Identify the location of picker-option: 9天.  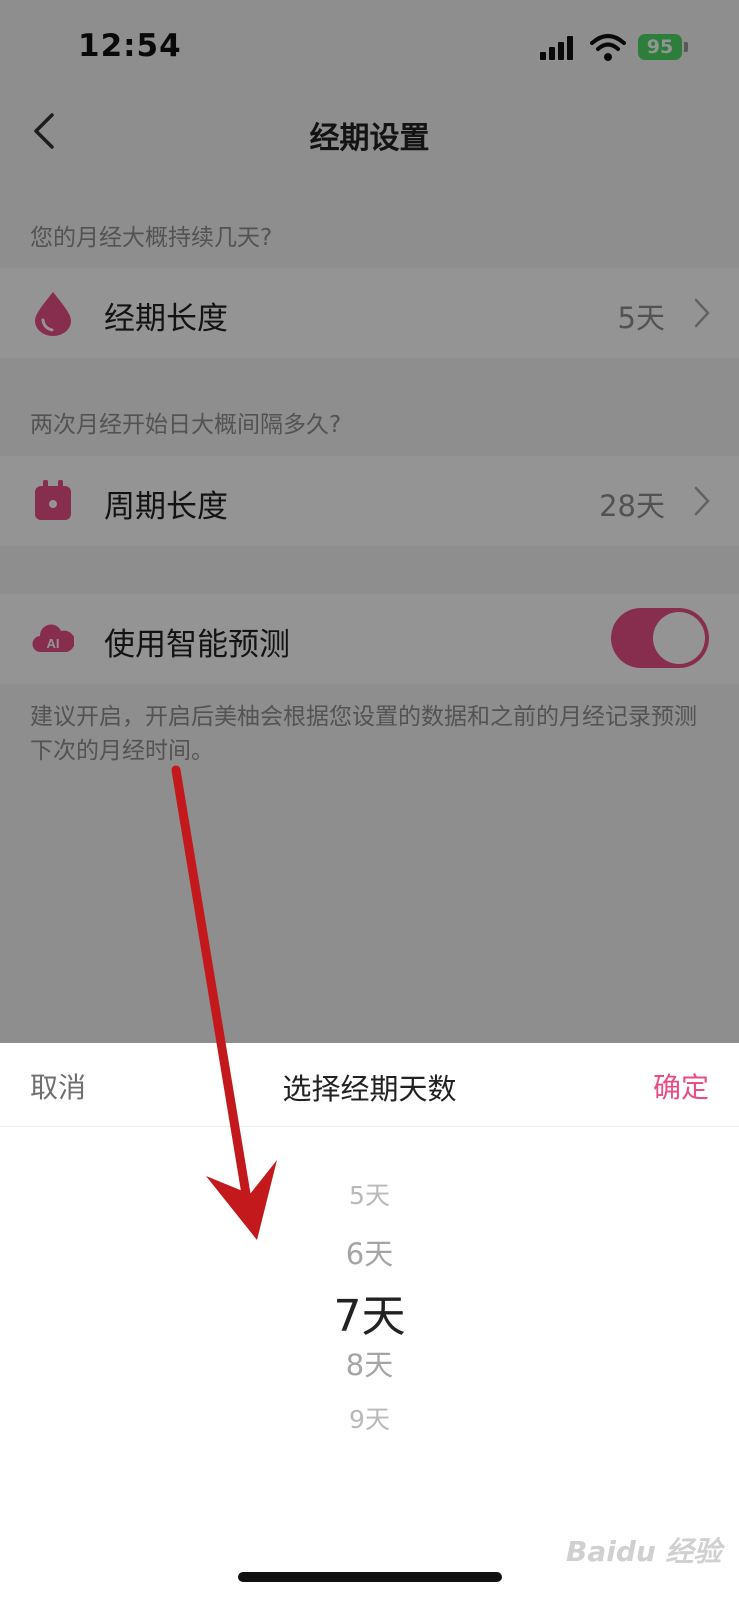
(369, 1418).